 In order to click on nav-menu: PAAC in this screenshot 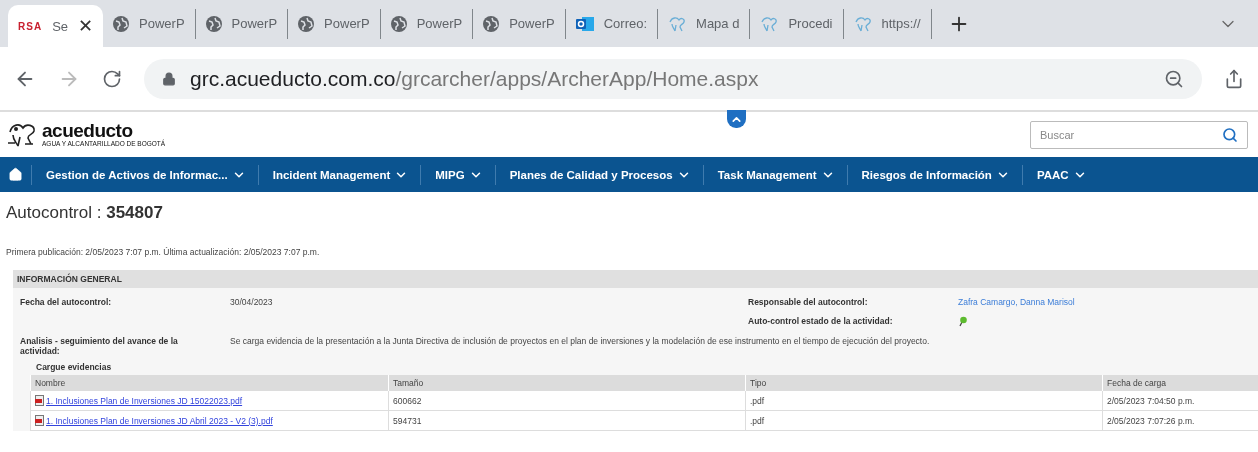, I will do `click(1060, 174)`.